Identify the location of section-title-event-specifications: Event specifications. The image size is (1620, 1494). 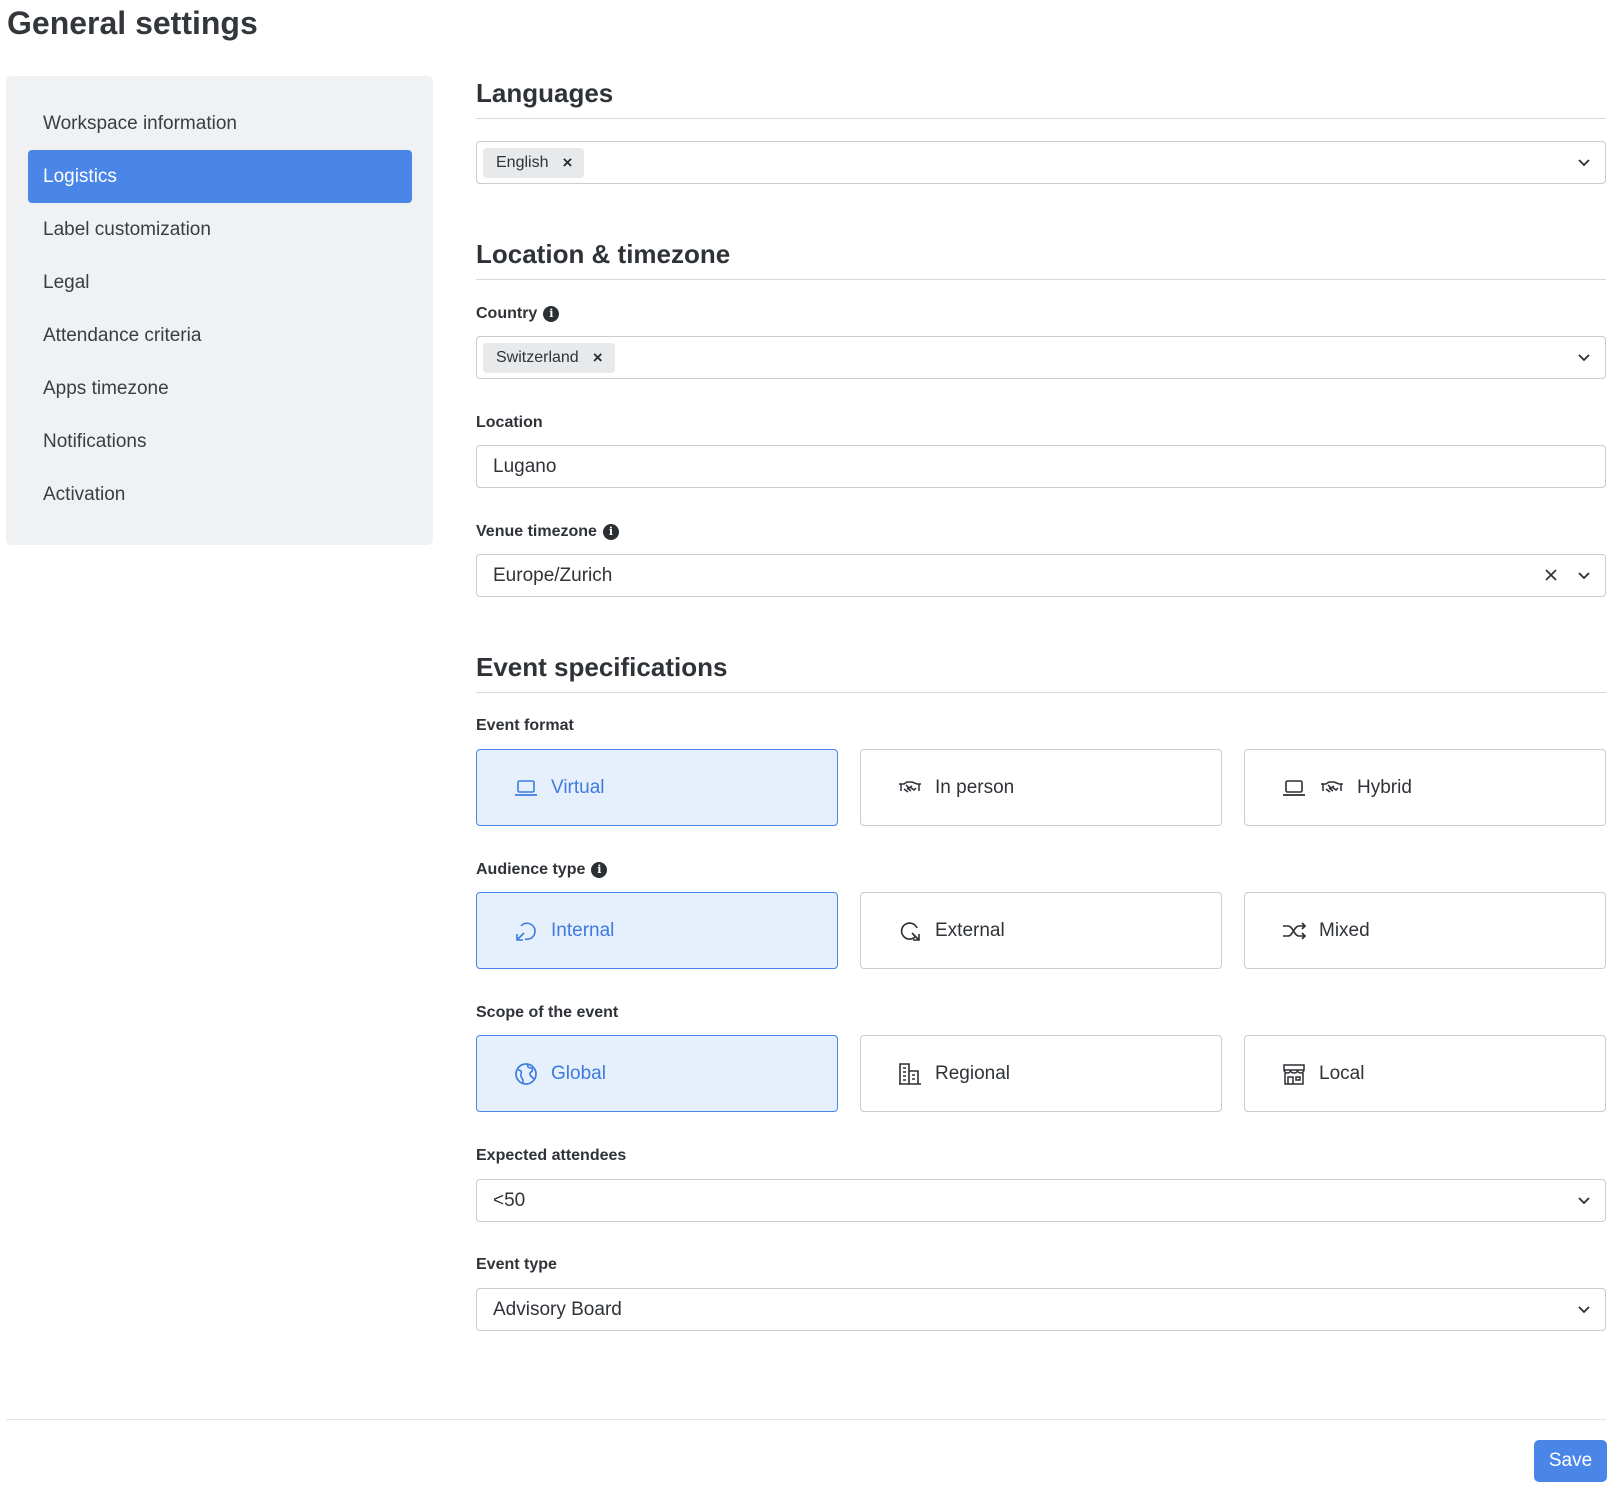
(602, 667).